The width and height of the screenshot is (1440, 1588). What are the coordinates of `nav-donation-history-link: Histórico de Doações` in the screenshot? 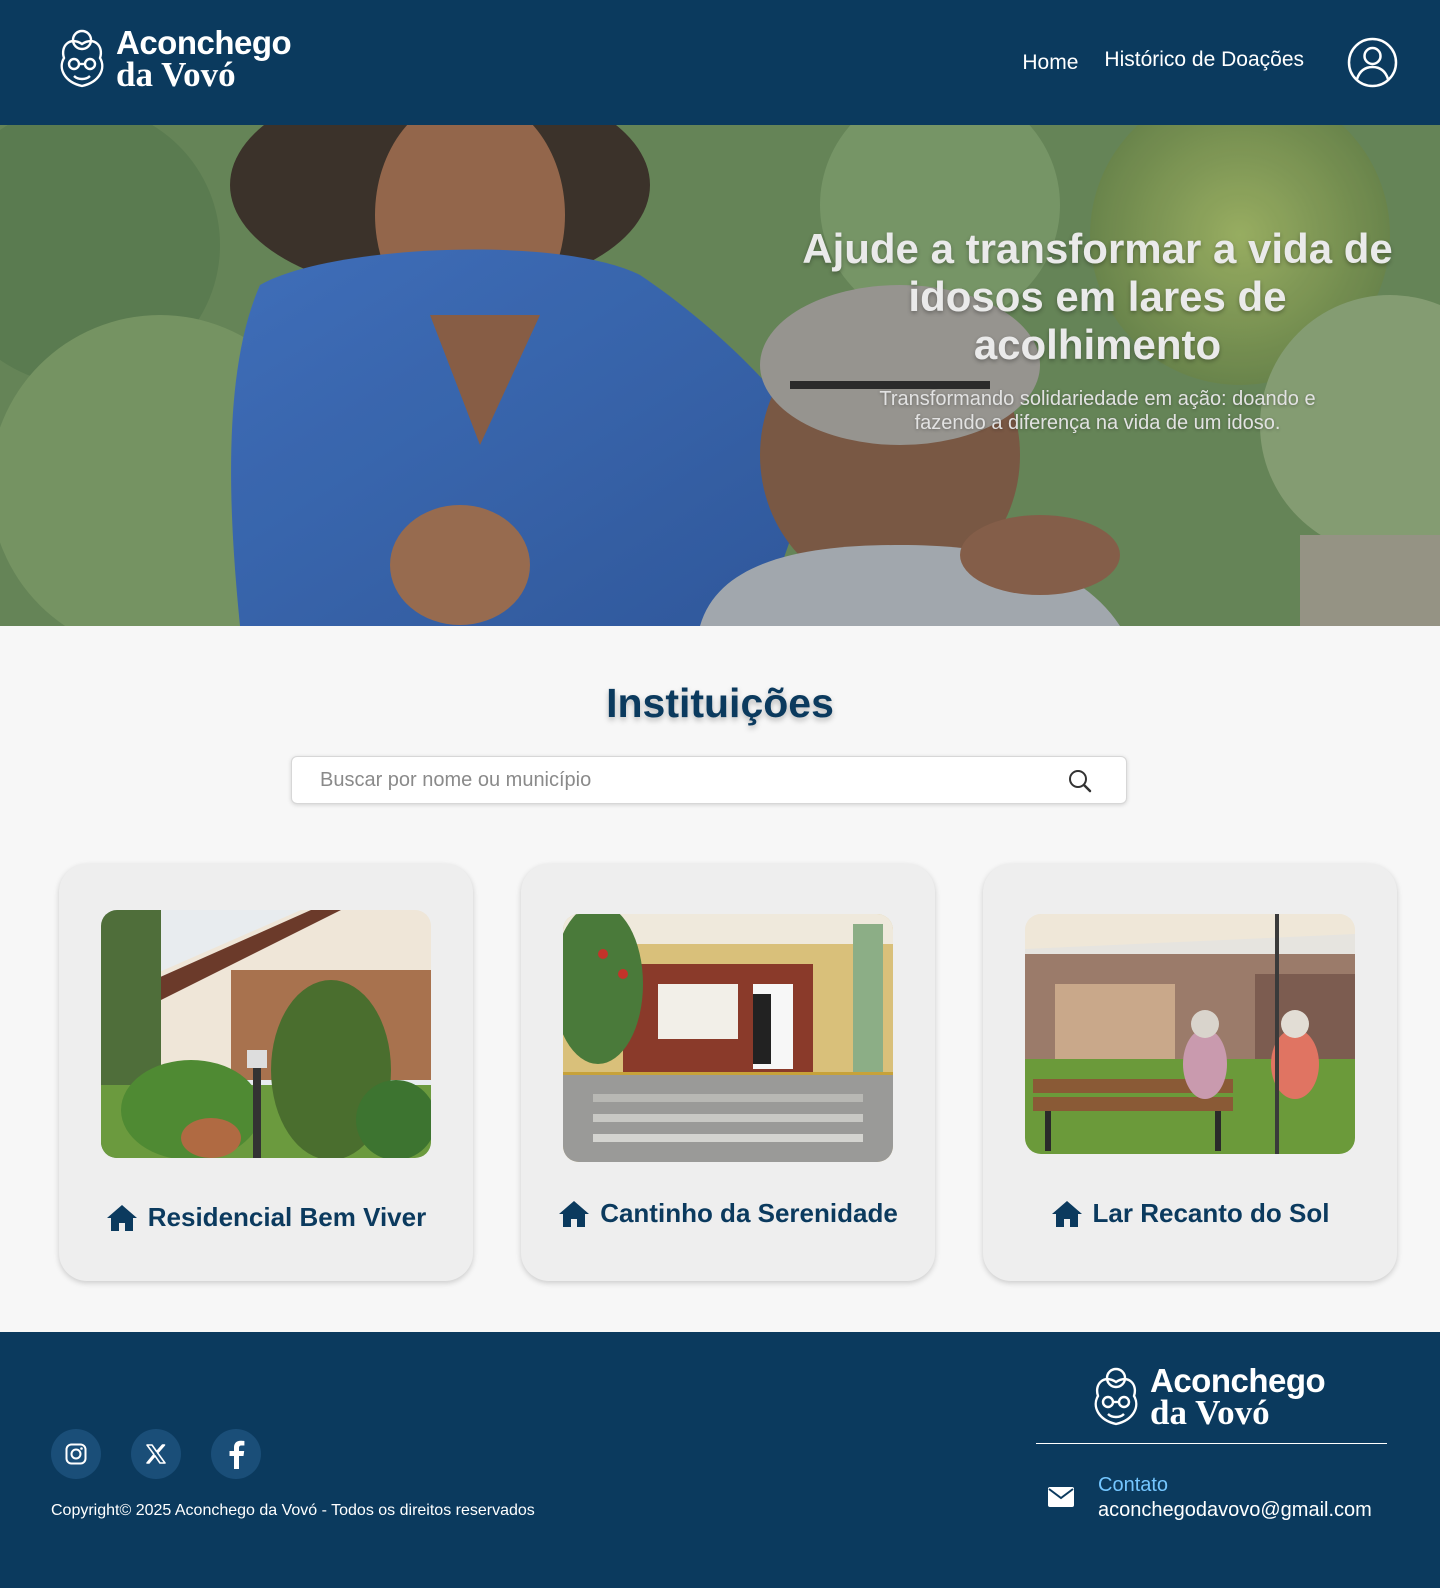 It's located at (1204, 61).